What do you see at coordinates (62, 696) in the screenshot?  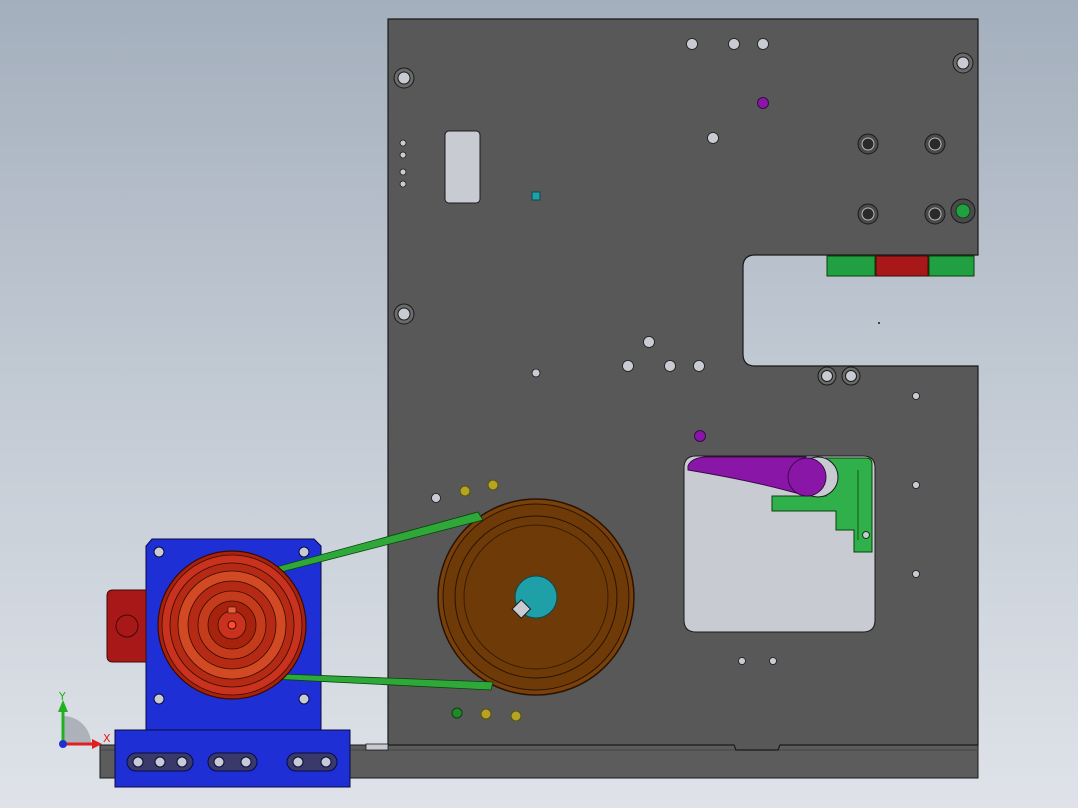 I see `triad-y-label: Y` at bounding box center [62, 696].